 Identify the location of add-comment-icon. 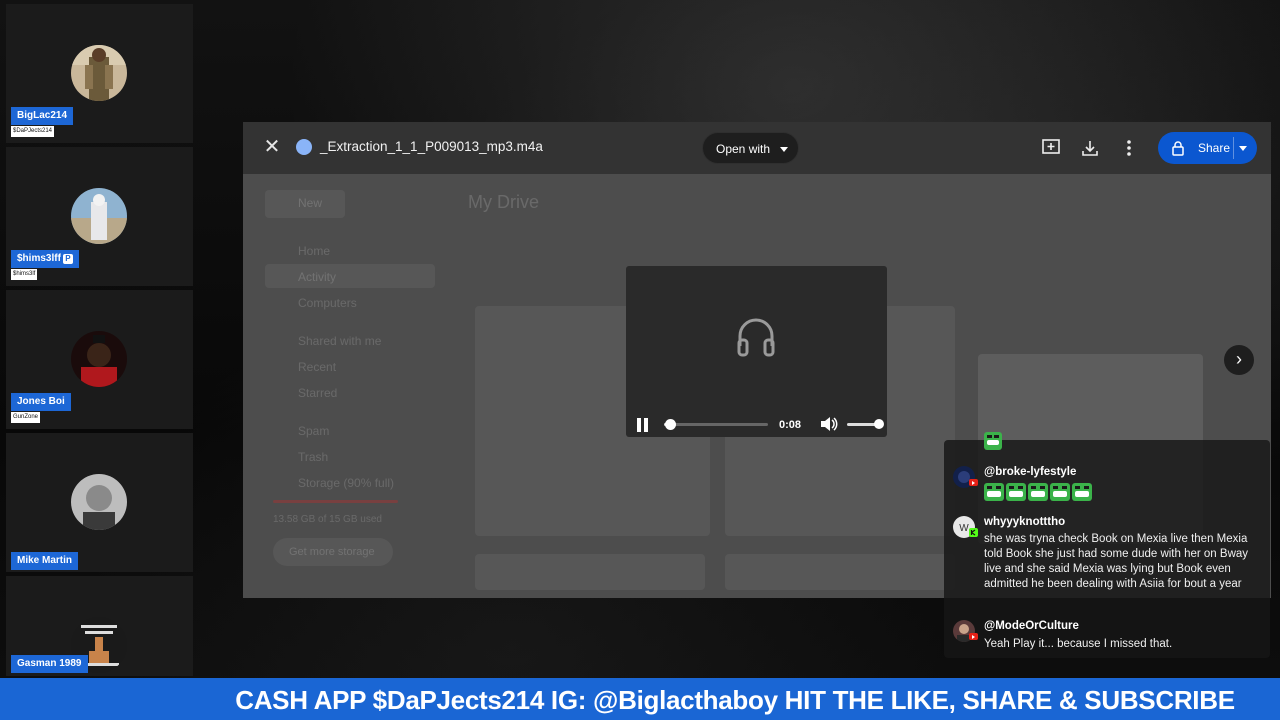
(1051, 148).